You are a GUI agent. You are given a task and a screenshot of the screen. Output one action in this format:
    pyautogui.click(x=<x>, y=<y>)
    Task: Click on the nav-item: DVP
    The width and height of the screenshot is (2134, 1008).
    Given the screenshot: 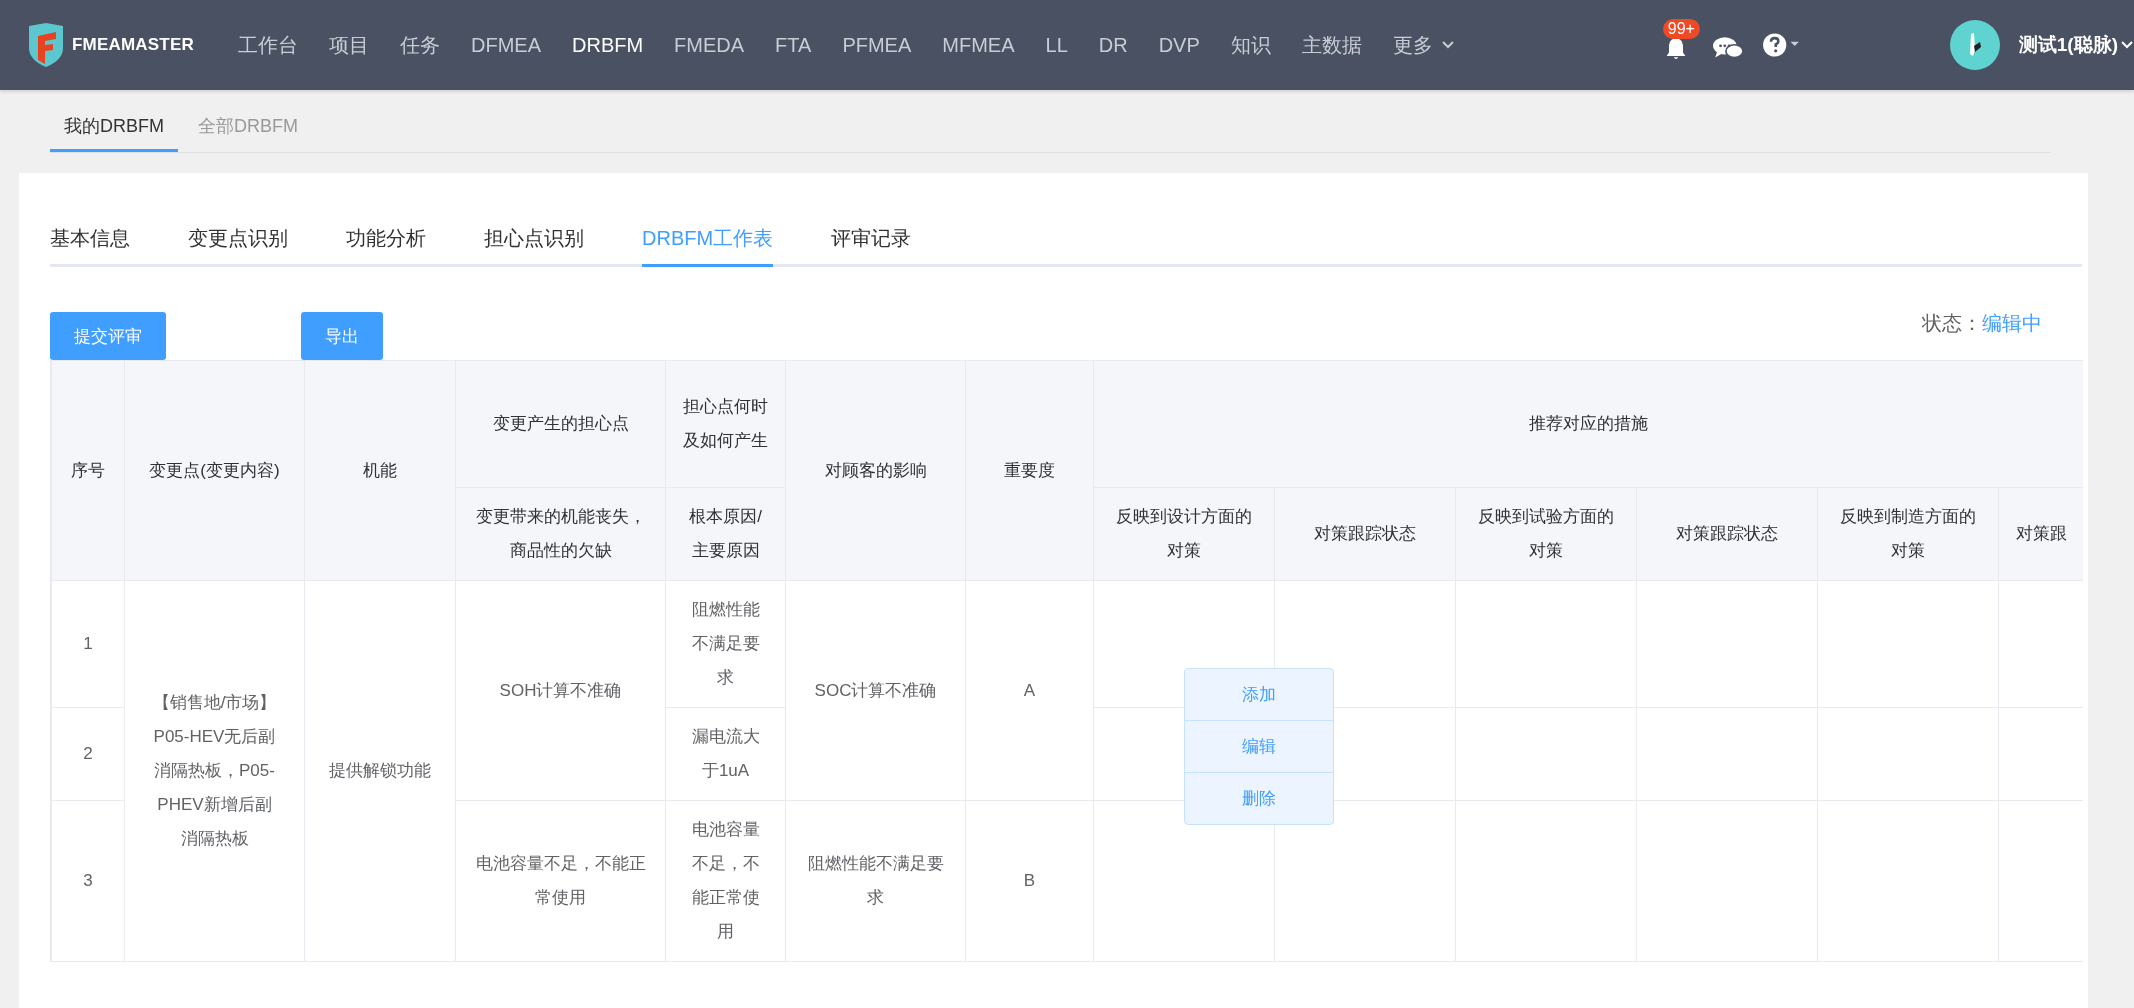 What is the action you would take?
    pyautogui.click(x=1179, y=45)
    